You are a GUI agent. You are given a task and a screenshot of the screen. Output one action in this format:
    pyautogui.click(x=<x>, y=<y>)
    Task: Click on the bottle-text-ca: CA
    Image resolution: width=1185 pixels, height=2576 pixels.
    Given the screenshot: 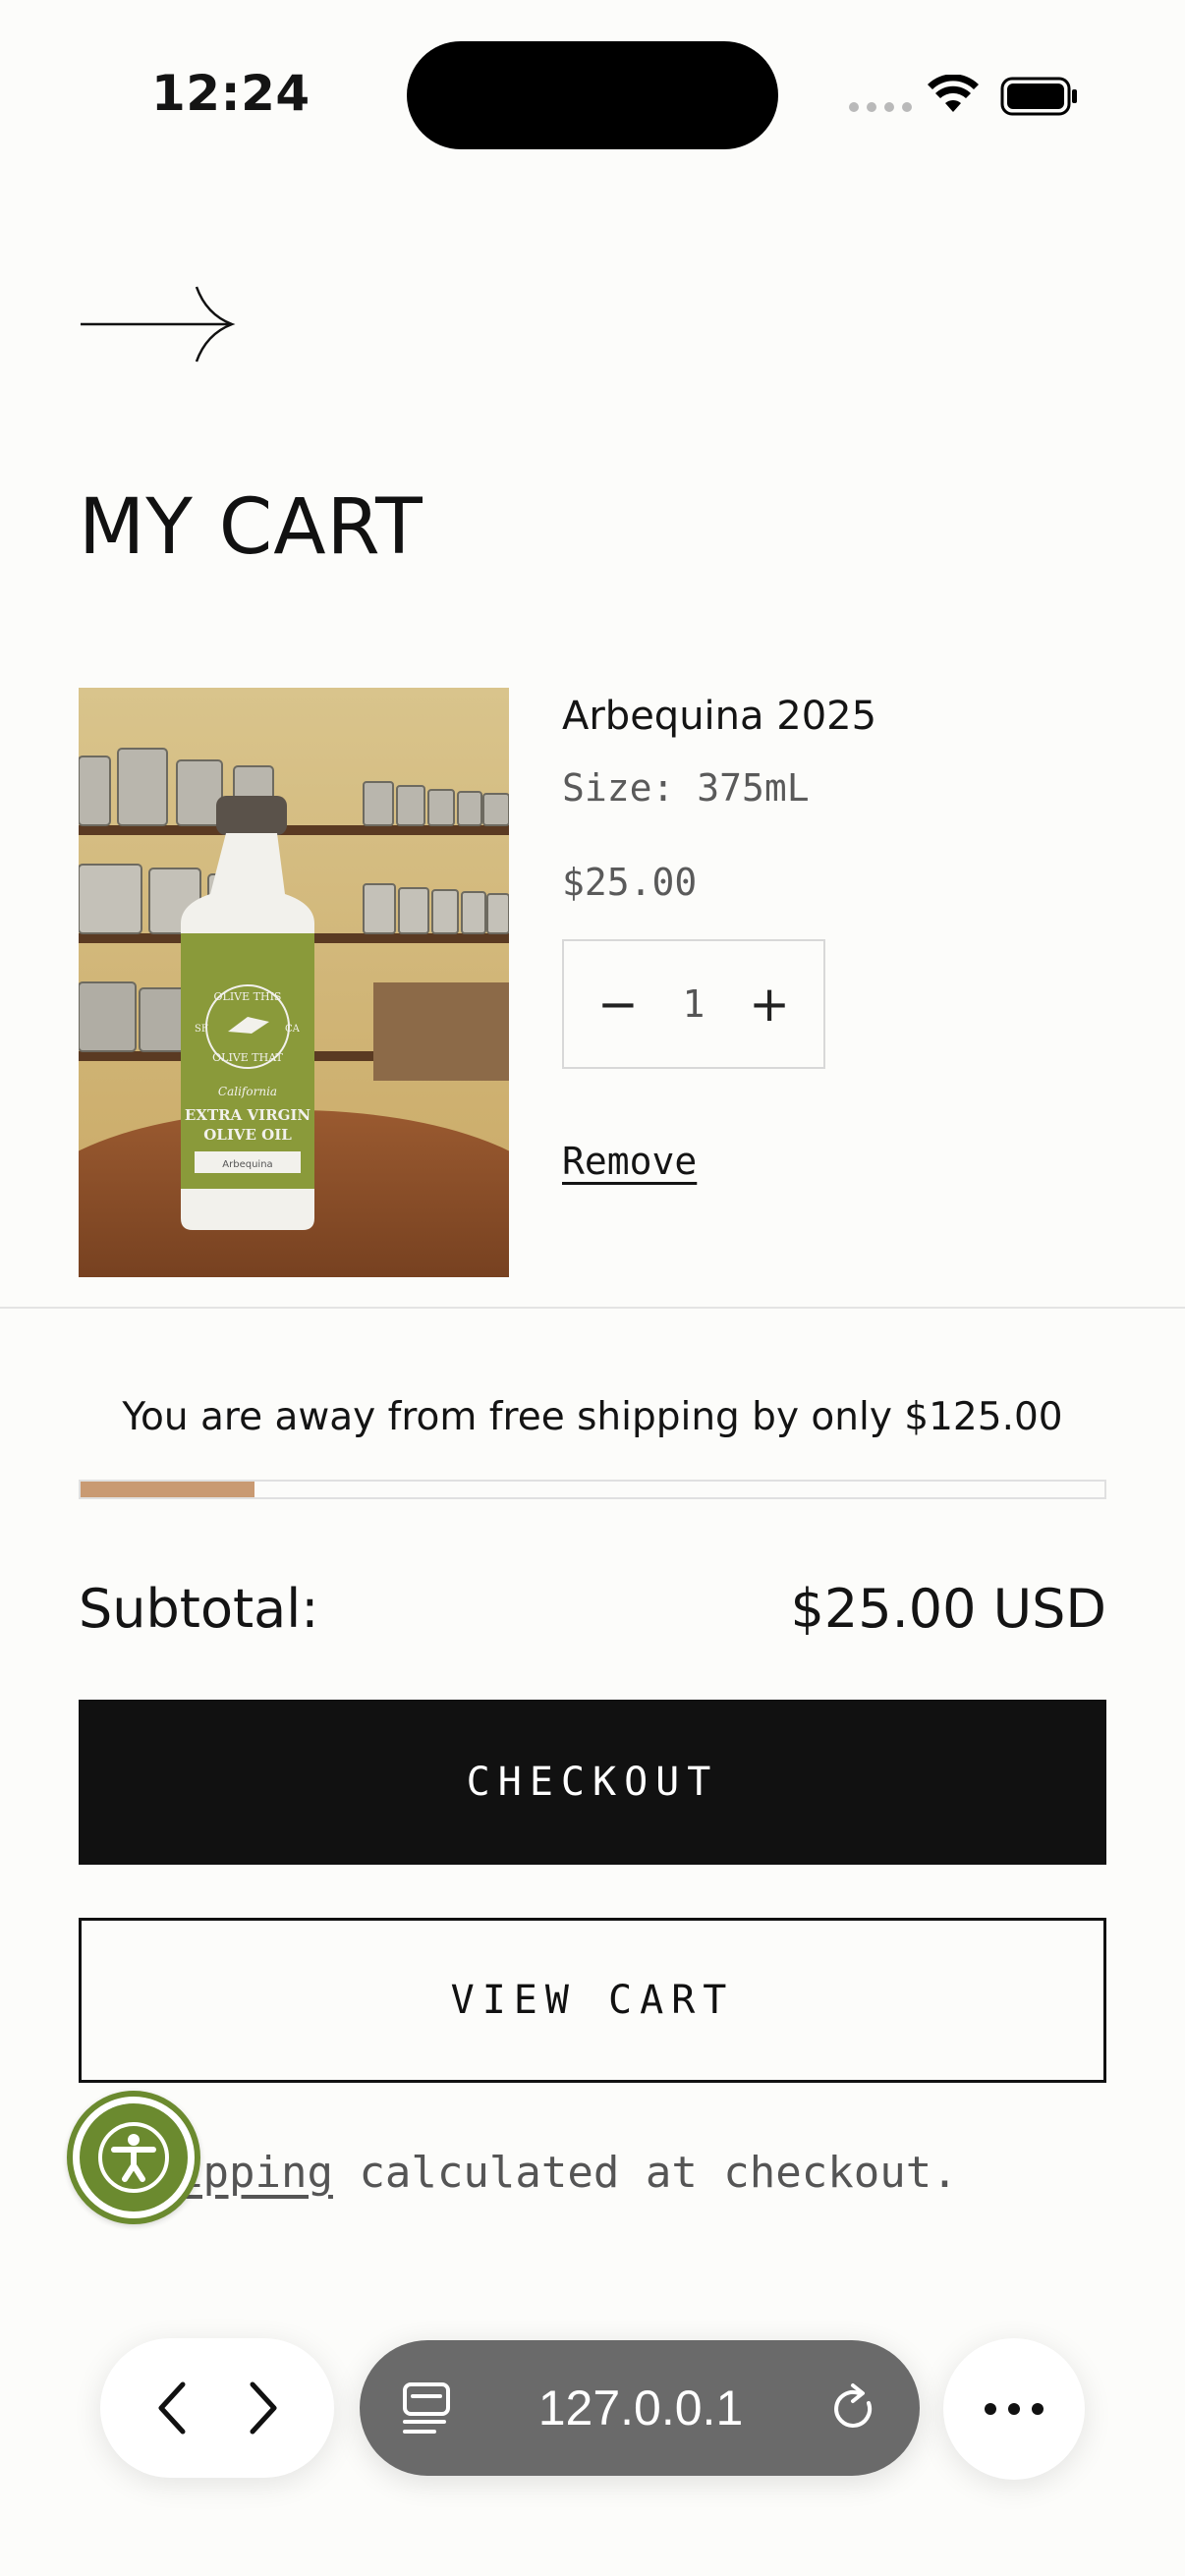 What is the action you would take?
    pyautogui.click(x=293, y=1029)
    